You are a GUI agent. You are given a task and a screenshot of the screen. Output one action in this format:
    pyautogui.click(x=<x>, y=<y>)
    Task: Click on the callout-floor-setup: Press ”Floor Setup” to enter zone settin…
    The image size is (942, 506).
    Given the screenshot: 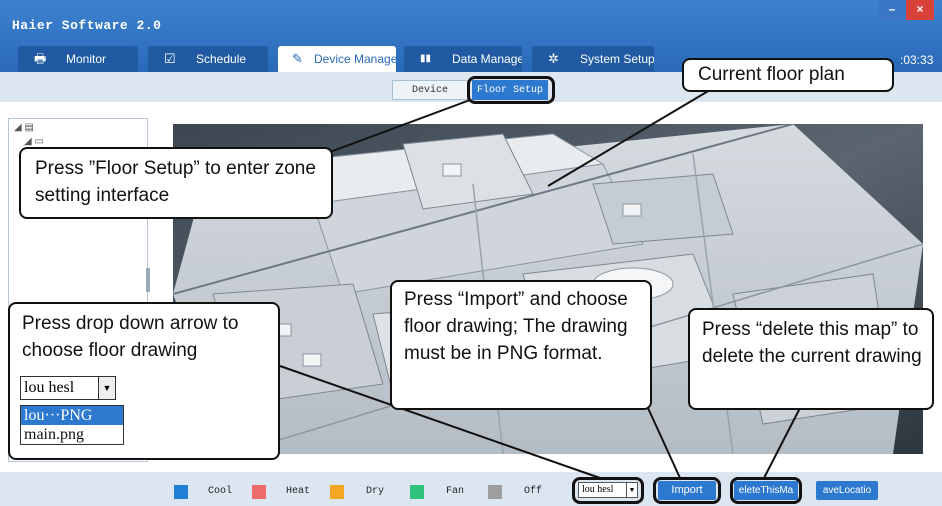 What is the action you would take?
    pyautogui.click(x=176, y=183)
    